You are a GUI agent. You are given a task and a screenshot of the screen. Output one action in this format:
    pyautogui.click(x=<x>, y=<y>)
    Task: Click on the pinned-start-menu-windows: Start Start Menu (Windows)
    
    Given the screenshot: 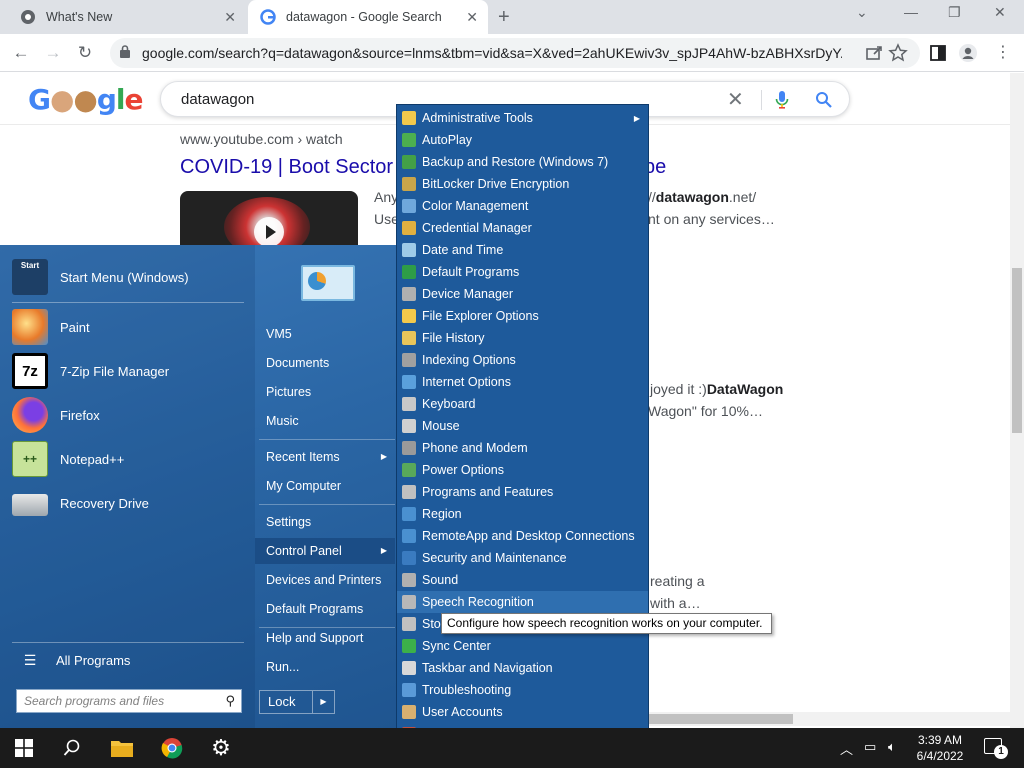 What is the action you would take?
    pyautogui.click(x=128, y=277)
    